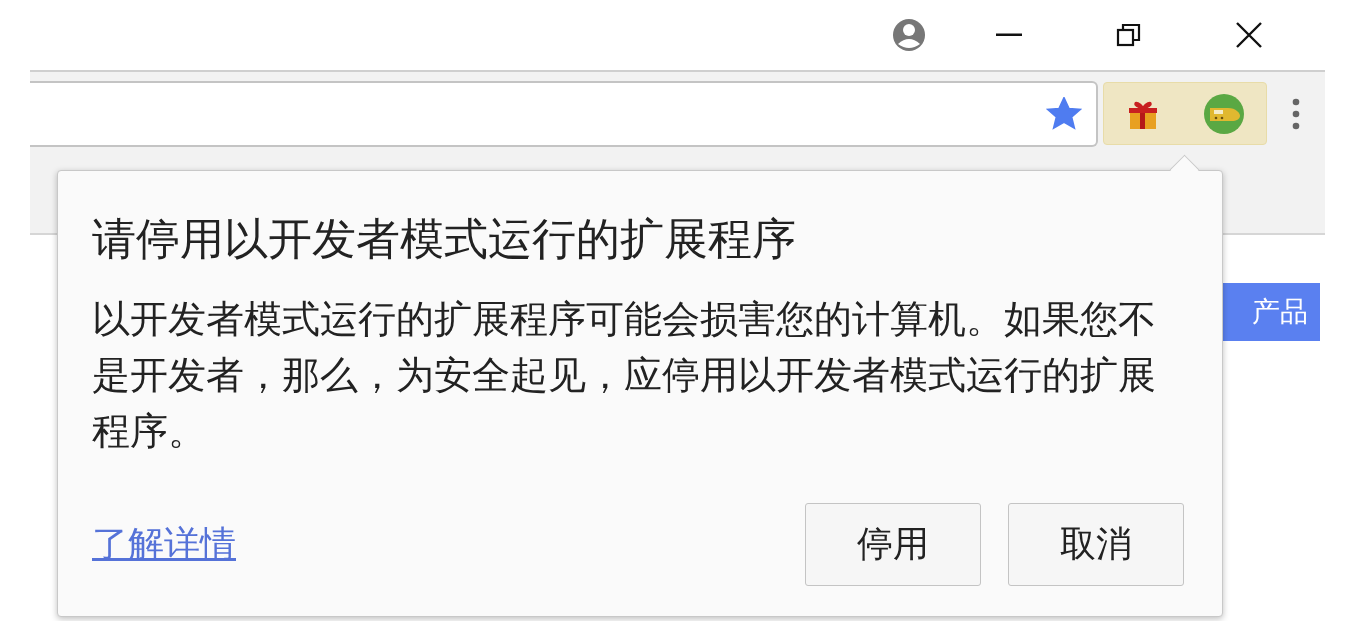  What do you see at coordinates (564, 113) in the screenshot?
I see `address-field` at bounding box center [564, 113].